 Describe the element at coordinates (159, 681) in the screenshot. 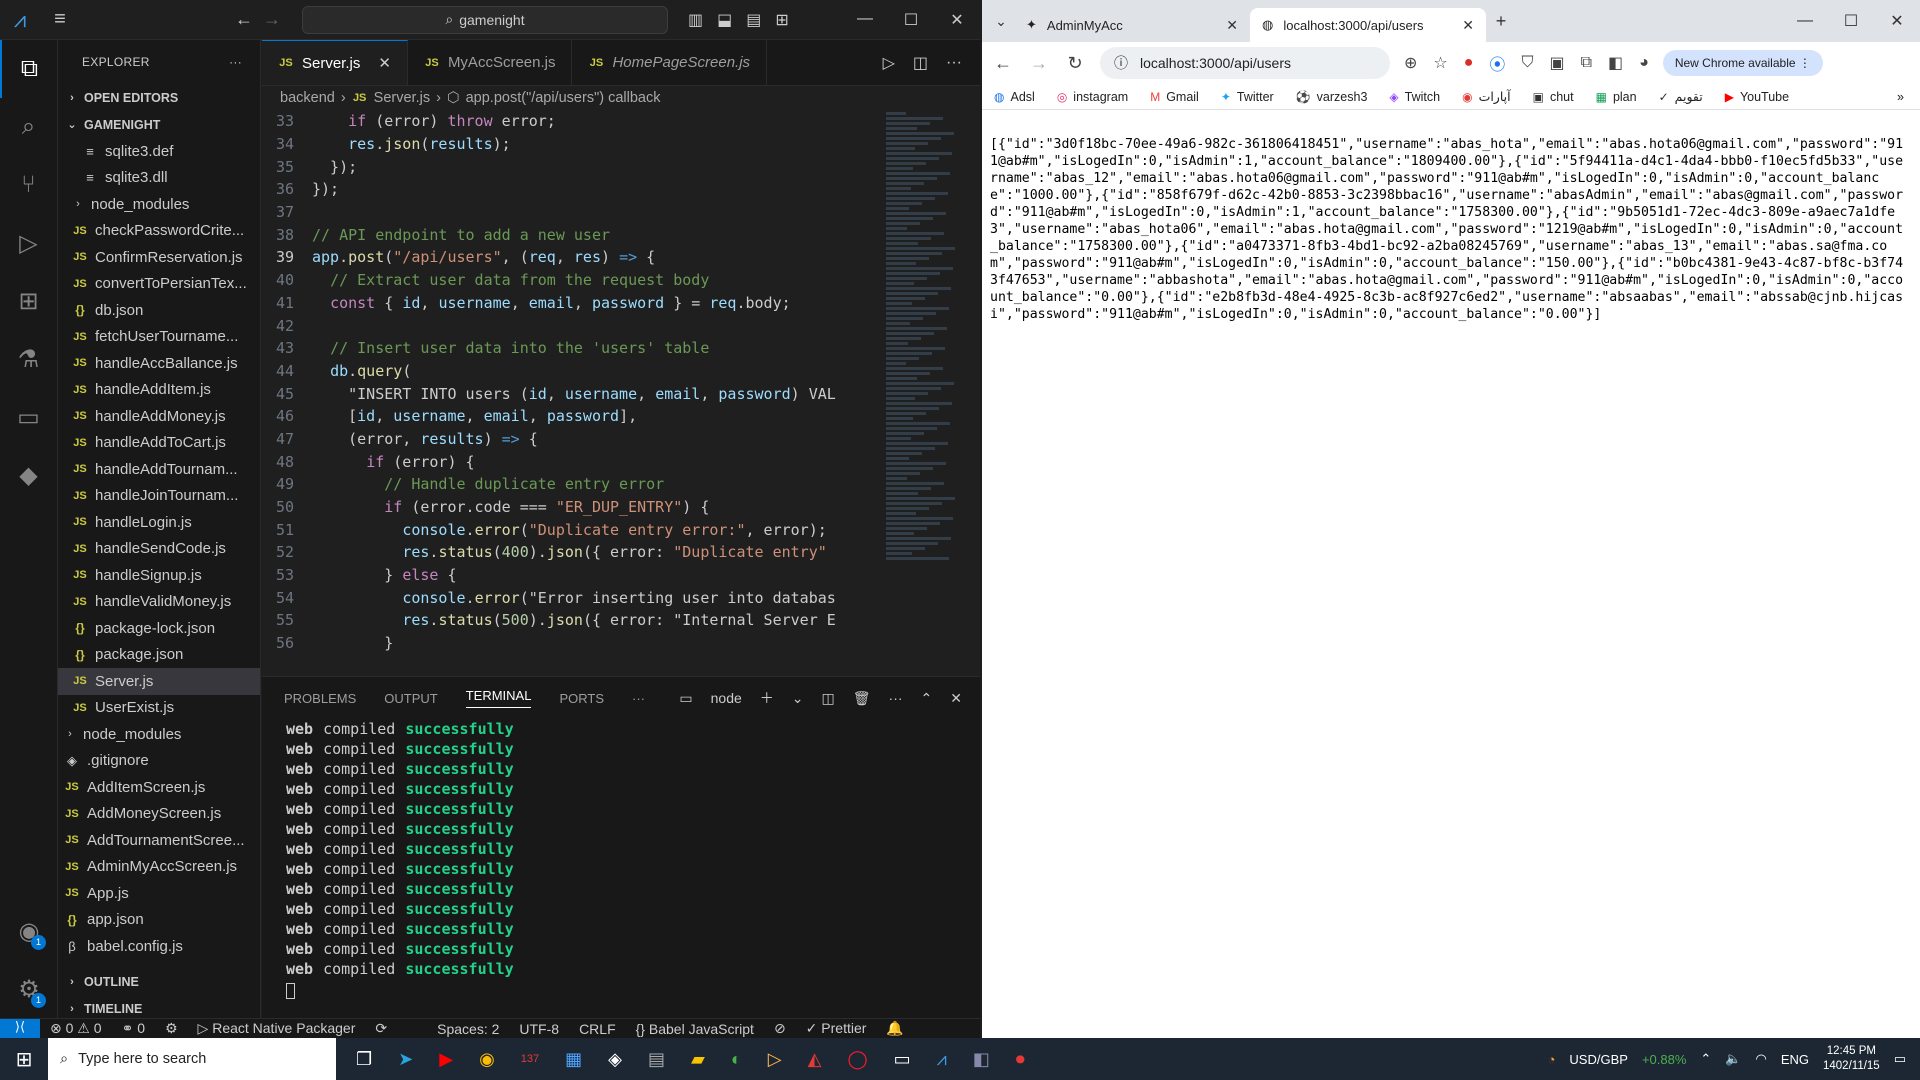

I see `tree-item: JS Server.js` at that location.